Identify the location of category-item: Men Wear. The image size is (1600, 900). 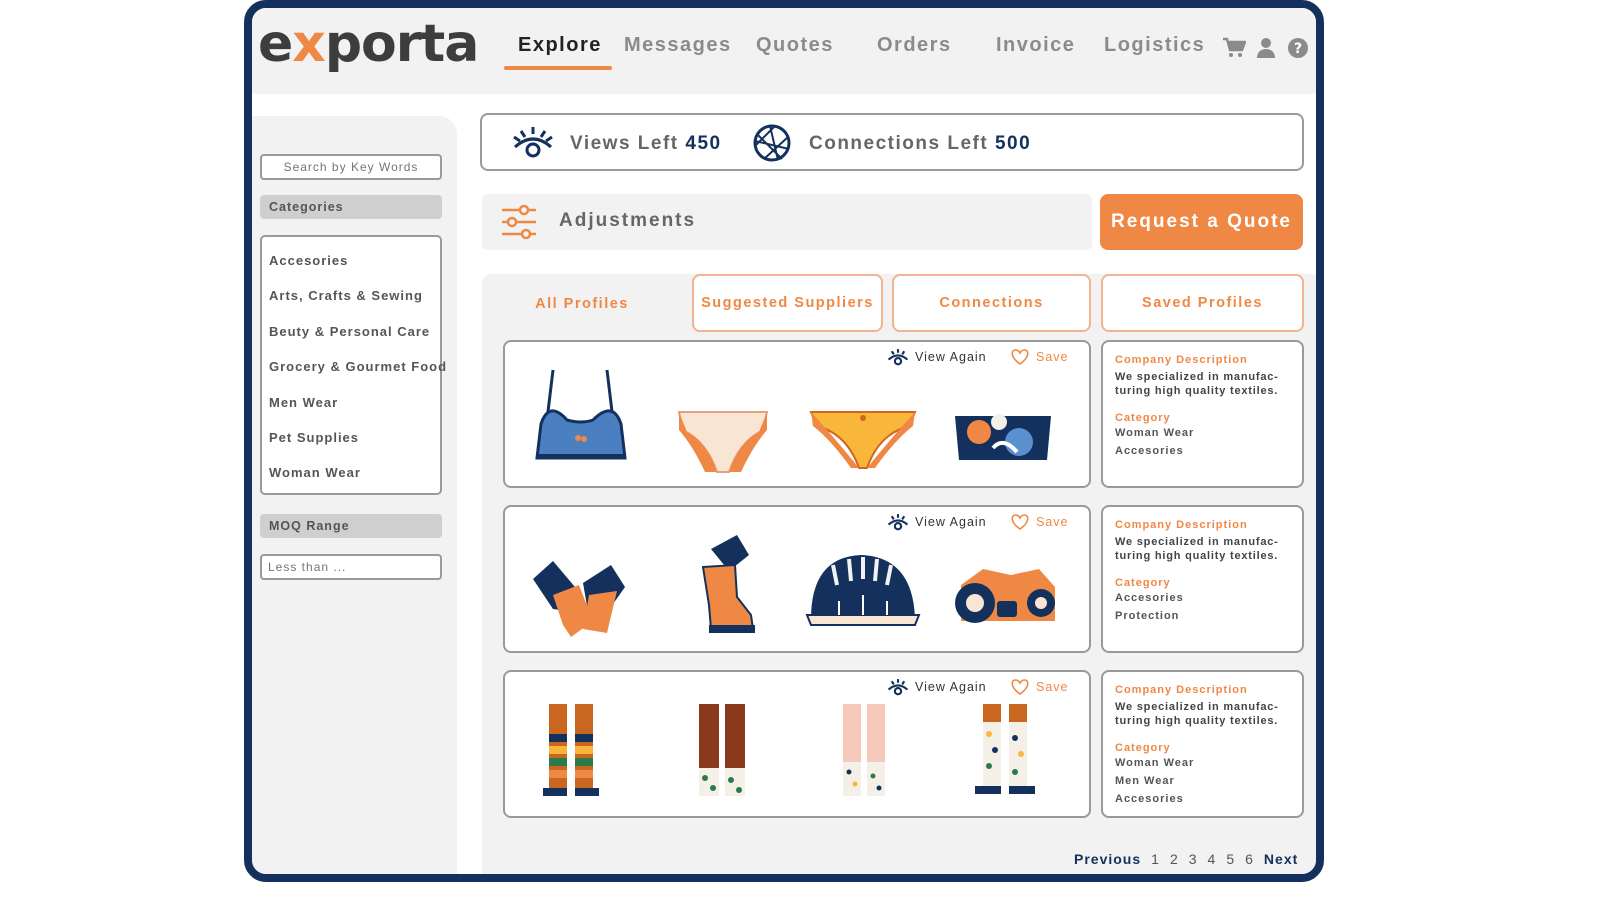
(303, 402).